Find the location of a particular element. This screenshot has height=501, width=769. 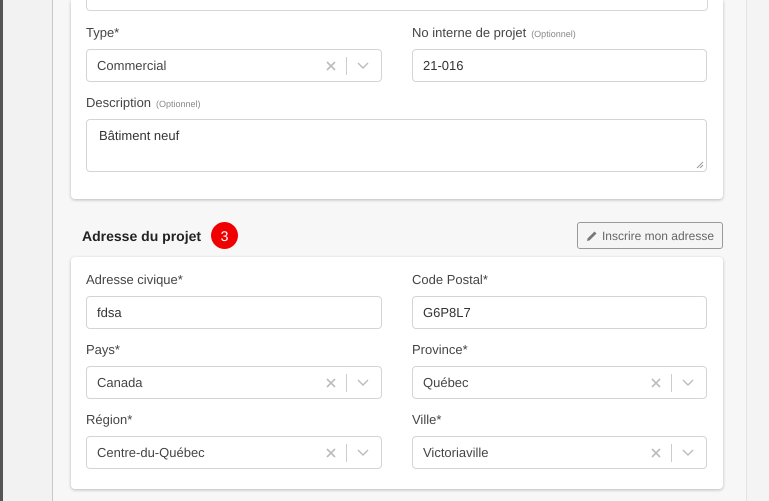

field-label: Description is located at coordinates (119, 102).